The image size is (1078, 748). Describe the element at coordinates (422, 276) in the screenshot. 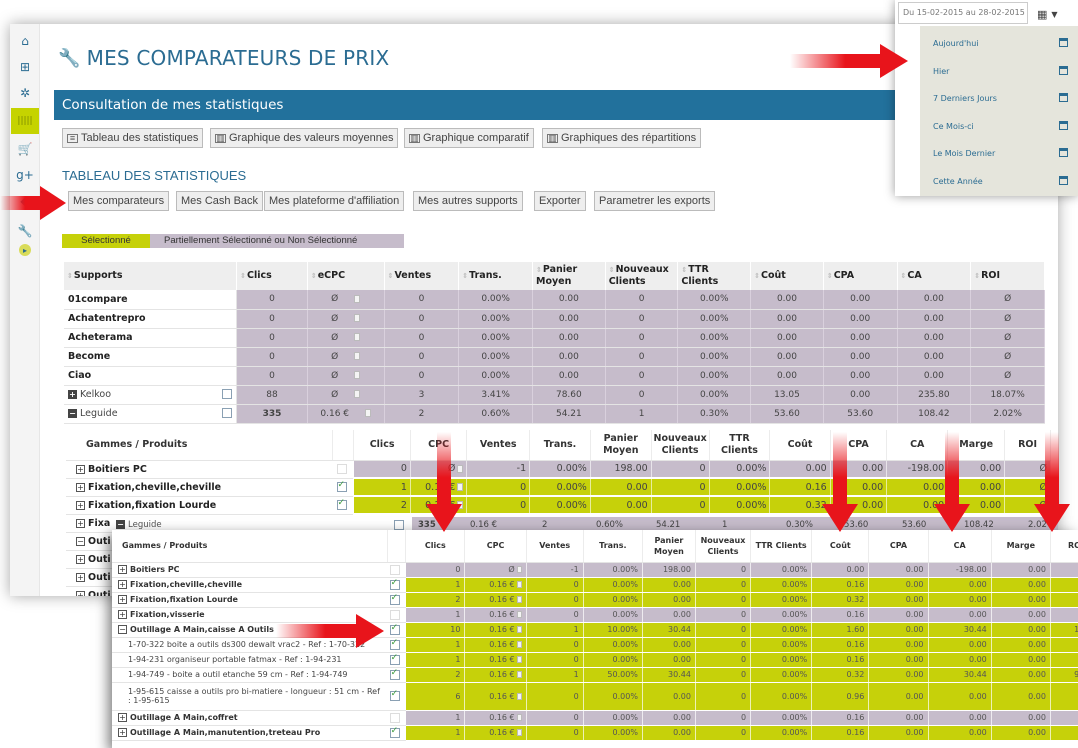

I see `column-header: ⇕Ventes` at that location.